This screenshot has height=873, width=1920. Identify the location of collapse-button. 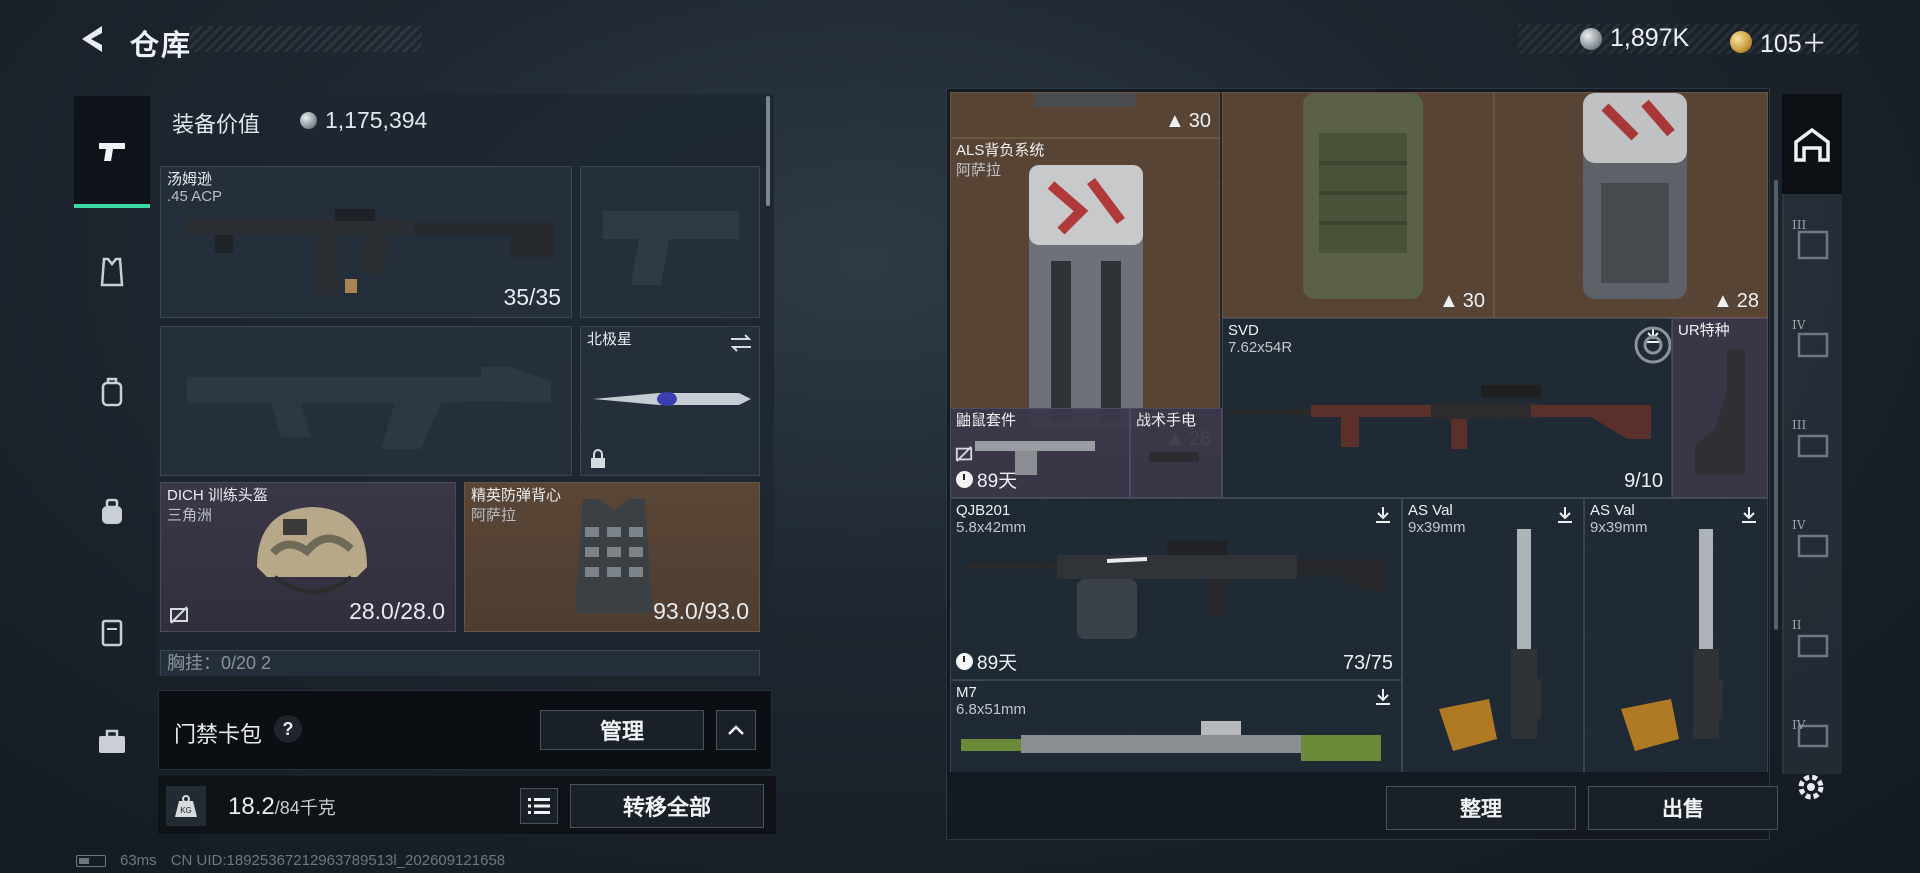
(736, 730).